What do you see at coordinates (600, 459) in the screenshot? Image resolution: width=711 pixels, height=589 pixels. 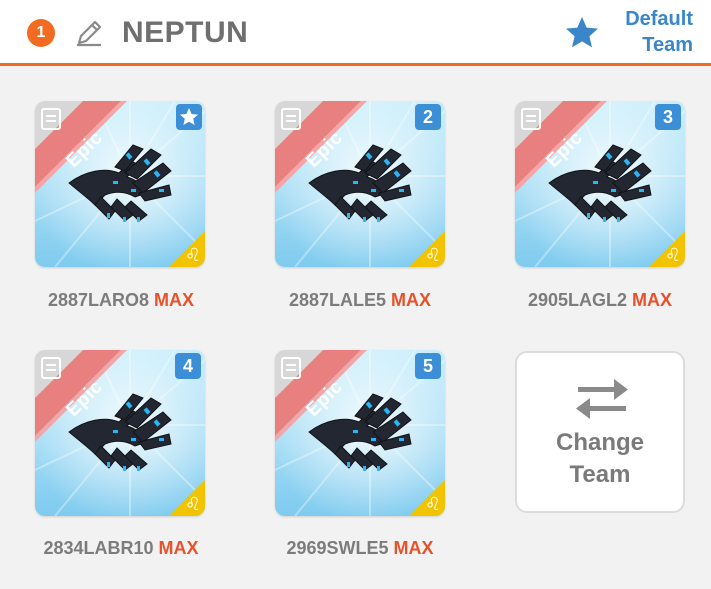 I see `change-team-label: Change Team` at bounding box center [600, 459].